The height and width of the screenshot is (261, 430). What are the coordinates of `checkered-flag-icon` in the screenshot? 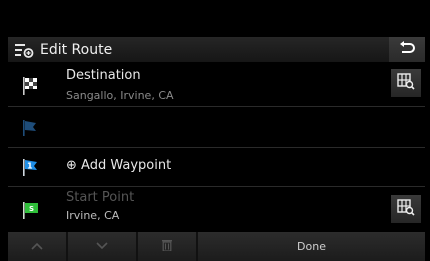 It's located at (31, 85).